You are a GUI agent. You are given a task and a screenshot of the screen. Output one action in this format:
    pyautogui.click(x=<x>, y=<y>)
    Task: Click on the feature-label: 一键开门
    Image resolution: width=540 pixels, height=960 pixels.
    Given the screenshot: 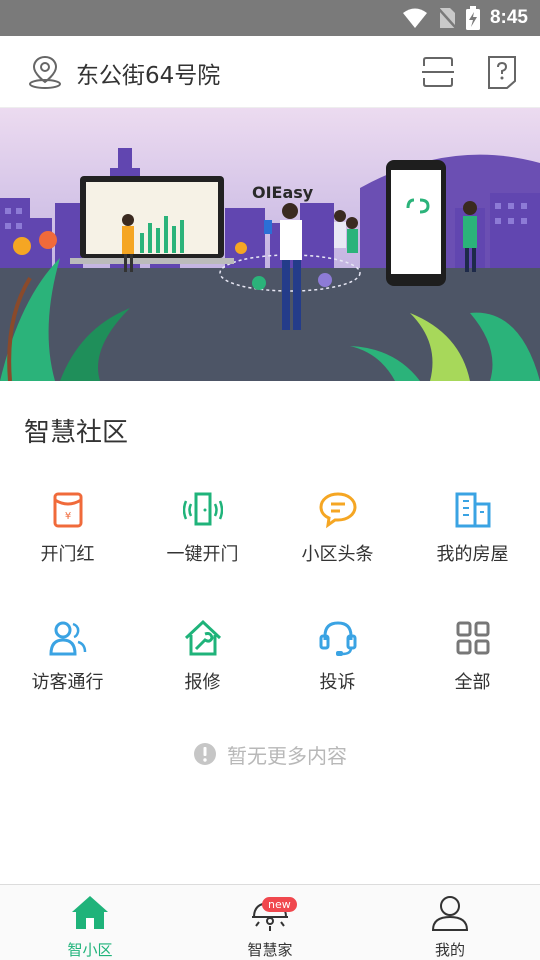 What is the action you would take?
    pyautogui.click(x=202, y=554)
    